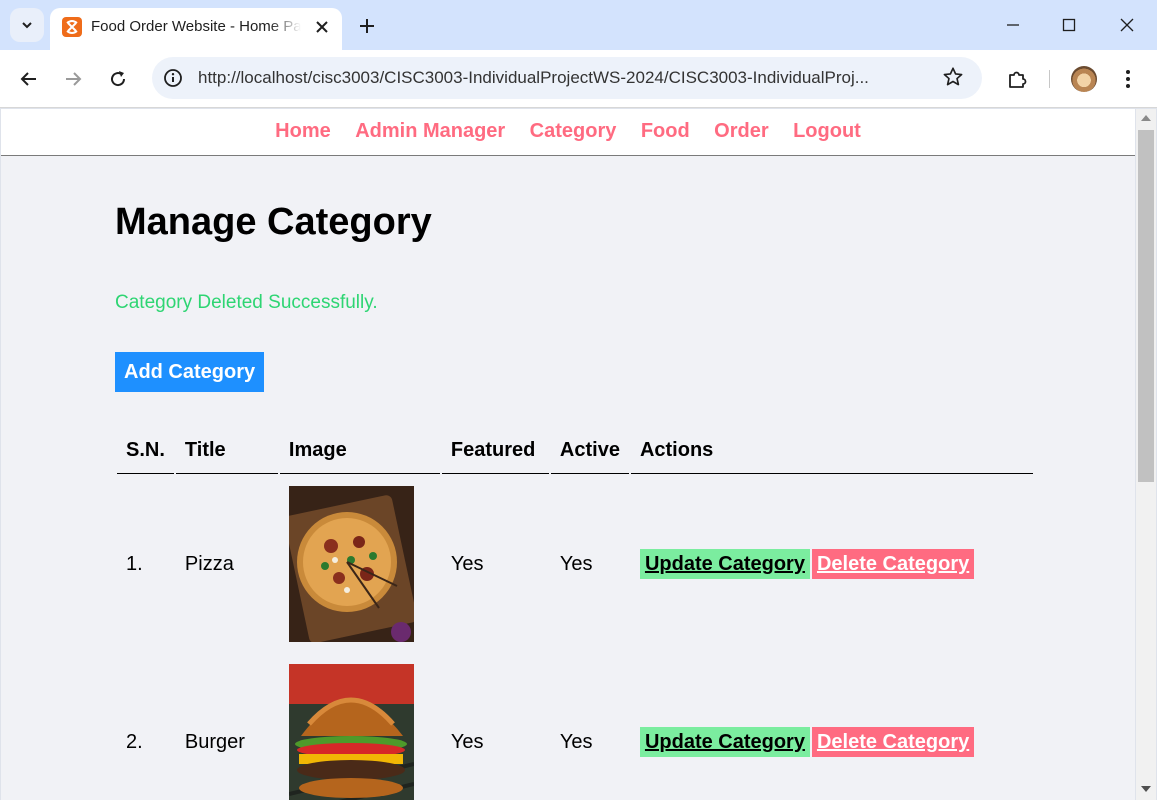 The height and width of the screenshot is (800, 1157). Describe the element at coordinates (273, 222) in the screenshot. I see `page-title: Manage Category` at that location.